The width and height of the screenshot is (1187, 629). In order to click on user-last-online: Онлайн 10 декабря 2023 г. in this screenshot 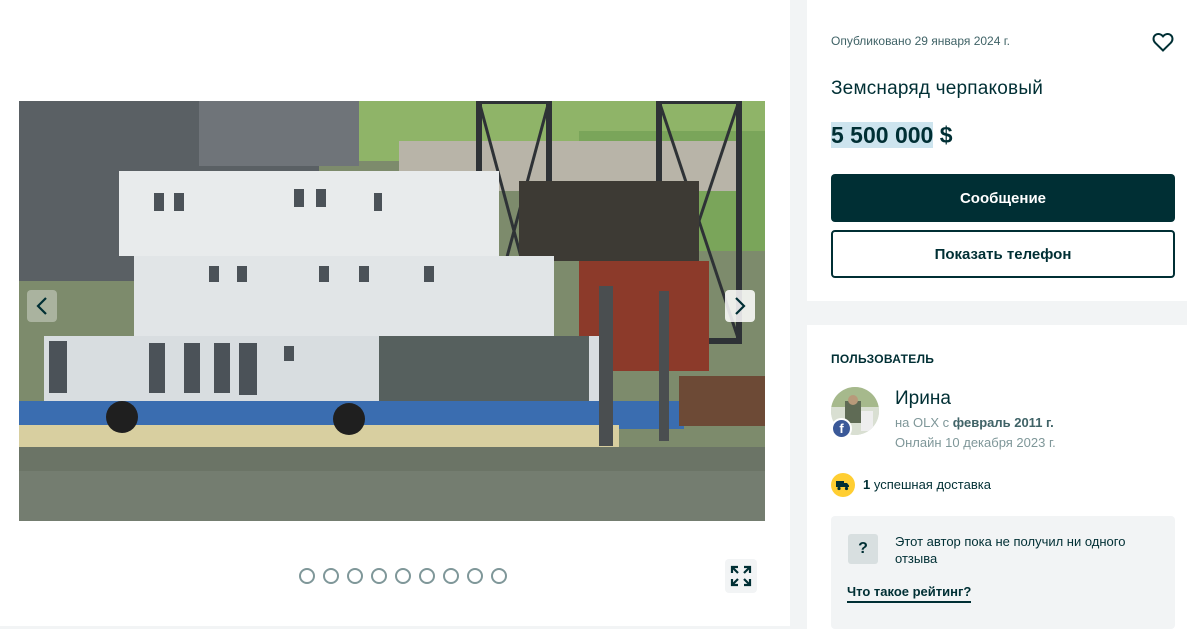, I will do `click(975, 442)`.